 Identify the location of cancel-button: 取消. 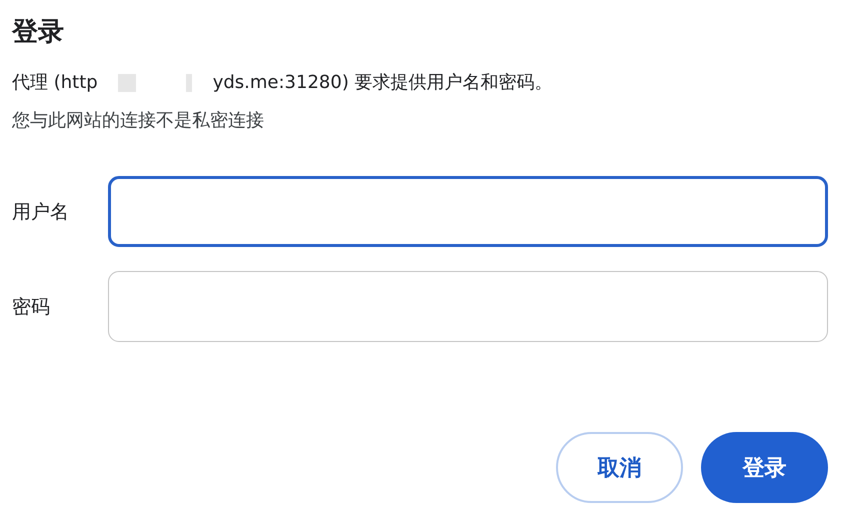
(619, 467).